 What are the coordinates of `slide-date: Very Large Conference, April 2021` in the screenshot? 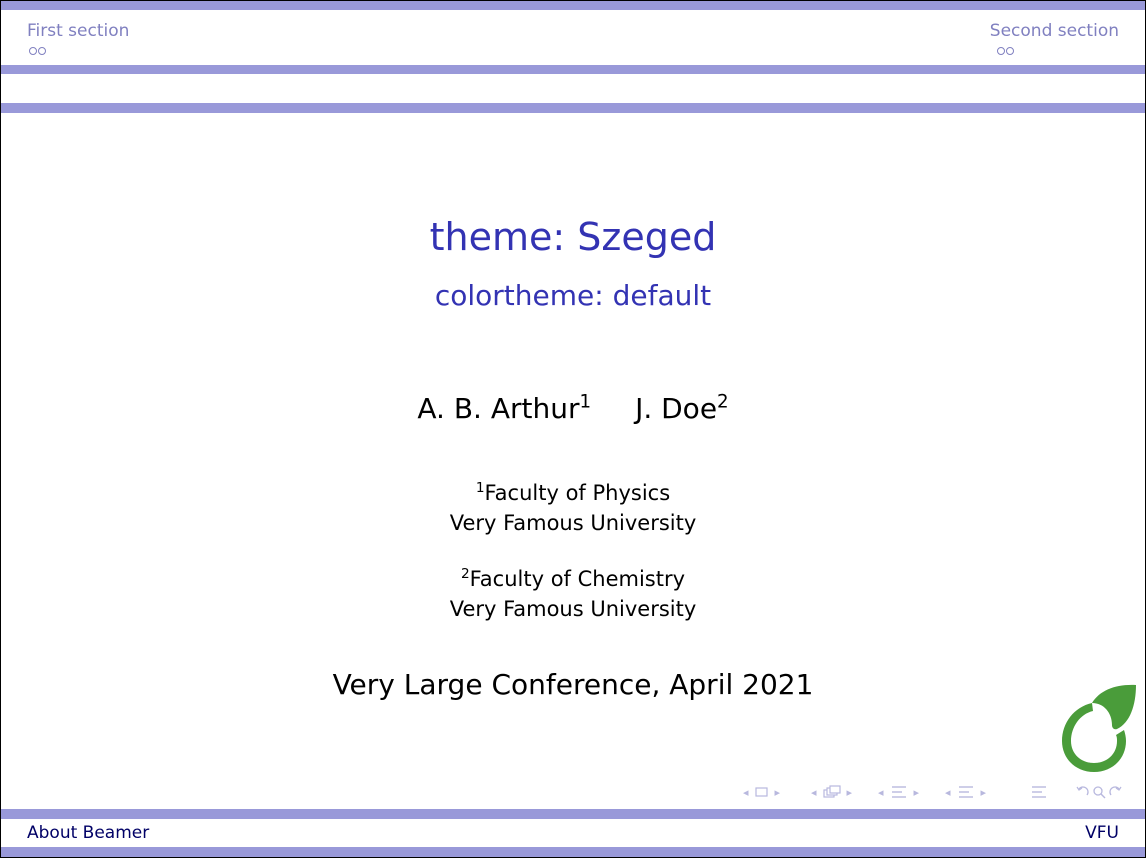 It's located at (573, 684).